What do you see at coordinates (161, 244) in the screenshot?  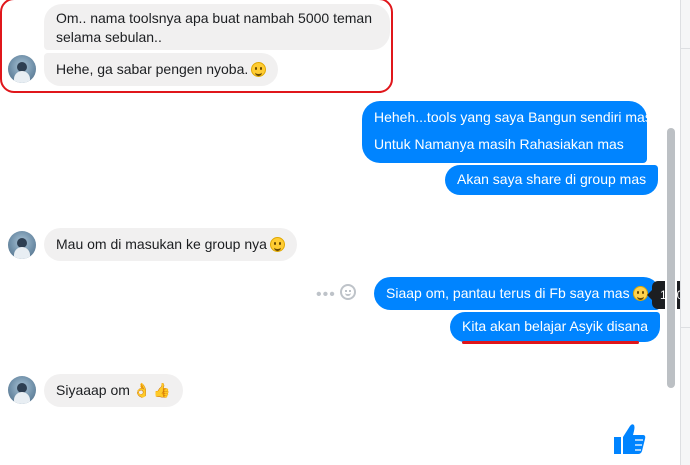 I see `message-text: Mau om di masukan ke group nya` at bounding box center [161, 244].